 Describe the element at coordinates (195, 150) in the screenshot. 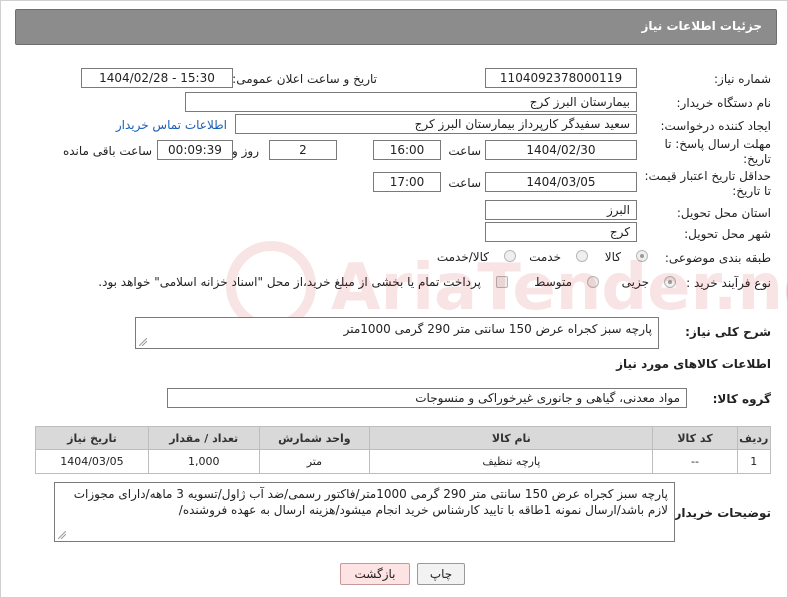

I see `remaining-time-field: 00:09:39` at that location.